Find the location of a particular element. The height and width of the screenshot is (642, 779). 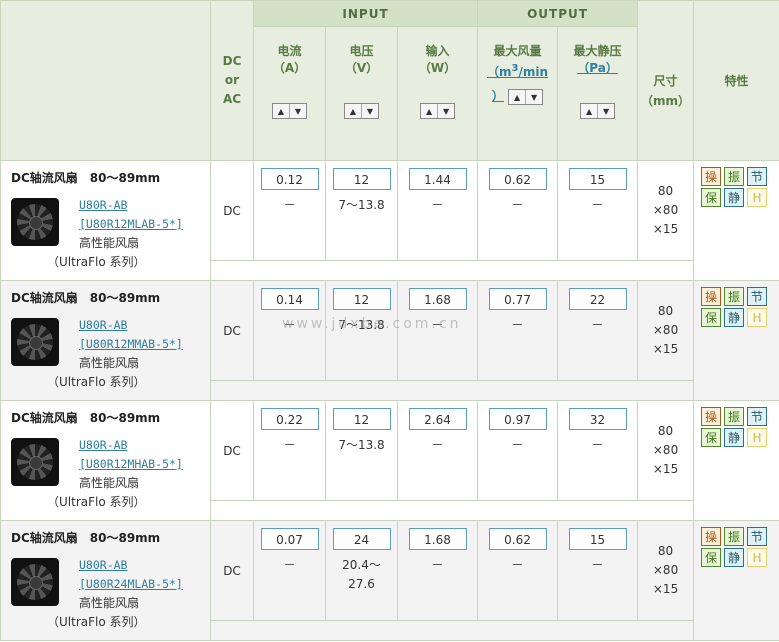

model-code-link: [U80R12MLAB-5*] is located at coordinates (131, 224).